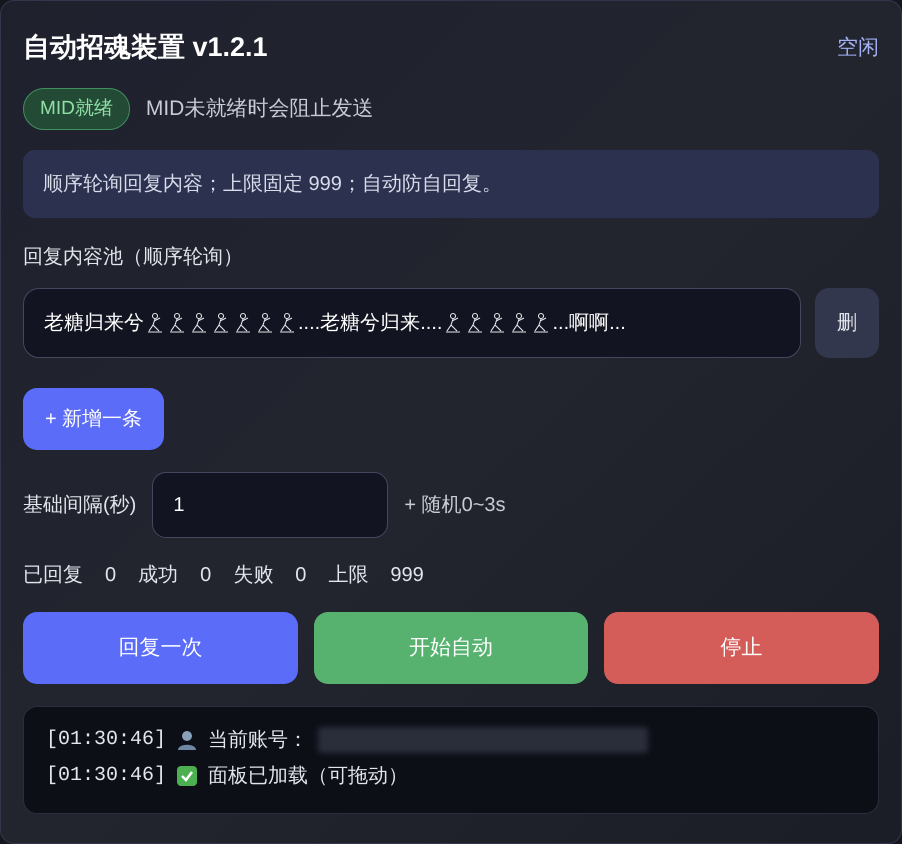  What do you see at coordinates (76, 109) in the screenshot?
I see `mid-status-badge: MID就绪` at bounding box center [76, 109].